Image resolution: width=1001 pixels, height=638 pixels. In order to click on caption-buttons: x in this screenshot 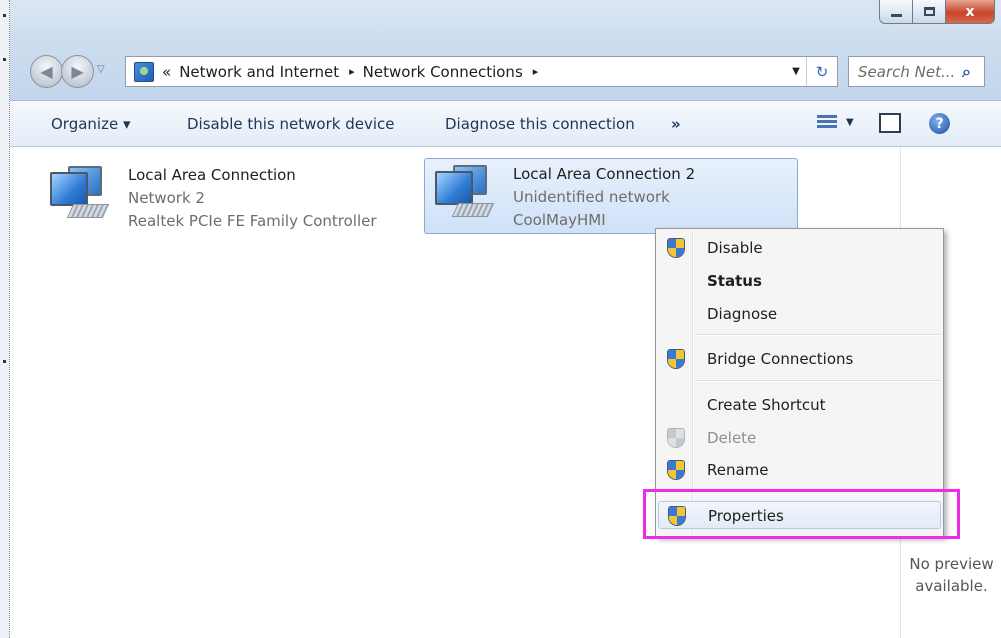, I will do `click(937, 12)`.